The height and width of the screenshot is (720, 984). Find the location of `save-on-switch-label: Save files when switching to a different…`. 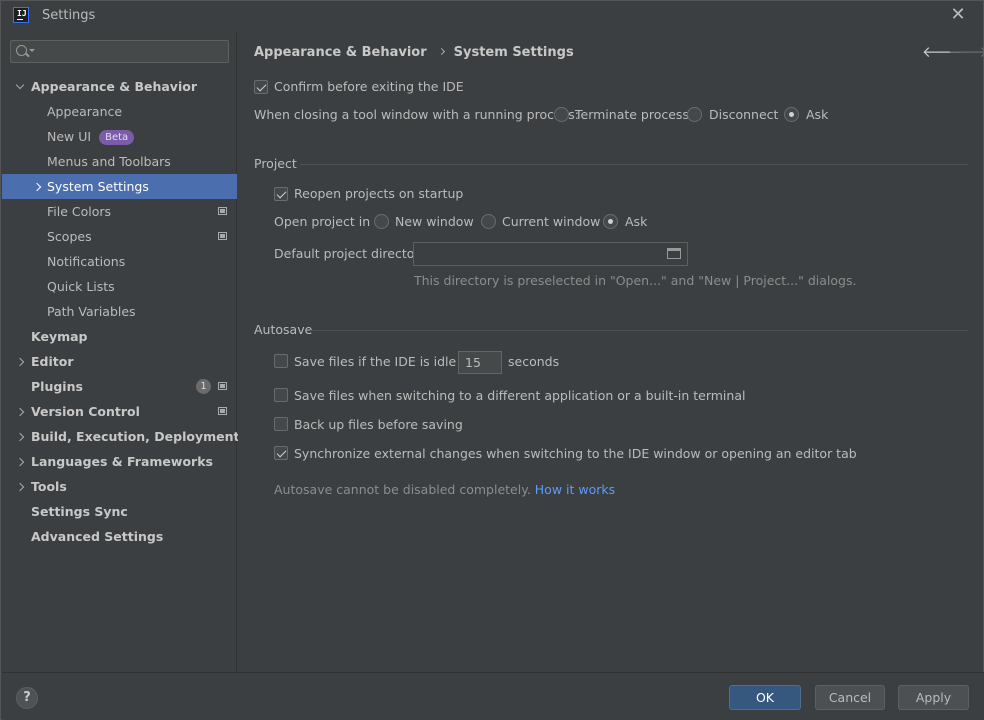

save-on-switch-label: Save files when switching to a different… is located at coordinates (520, 395).